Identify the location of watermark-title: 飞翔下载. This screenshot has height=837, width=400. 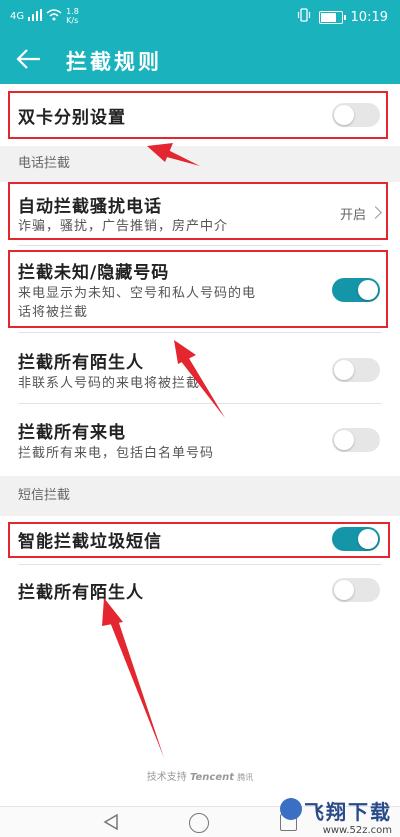
(348, 812).